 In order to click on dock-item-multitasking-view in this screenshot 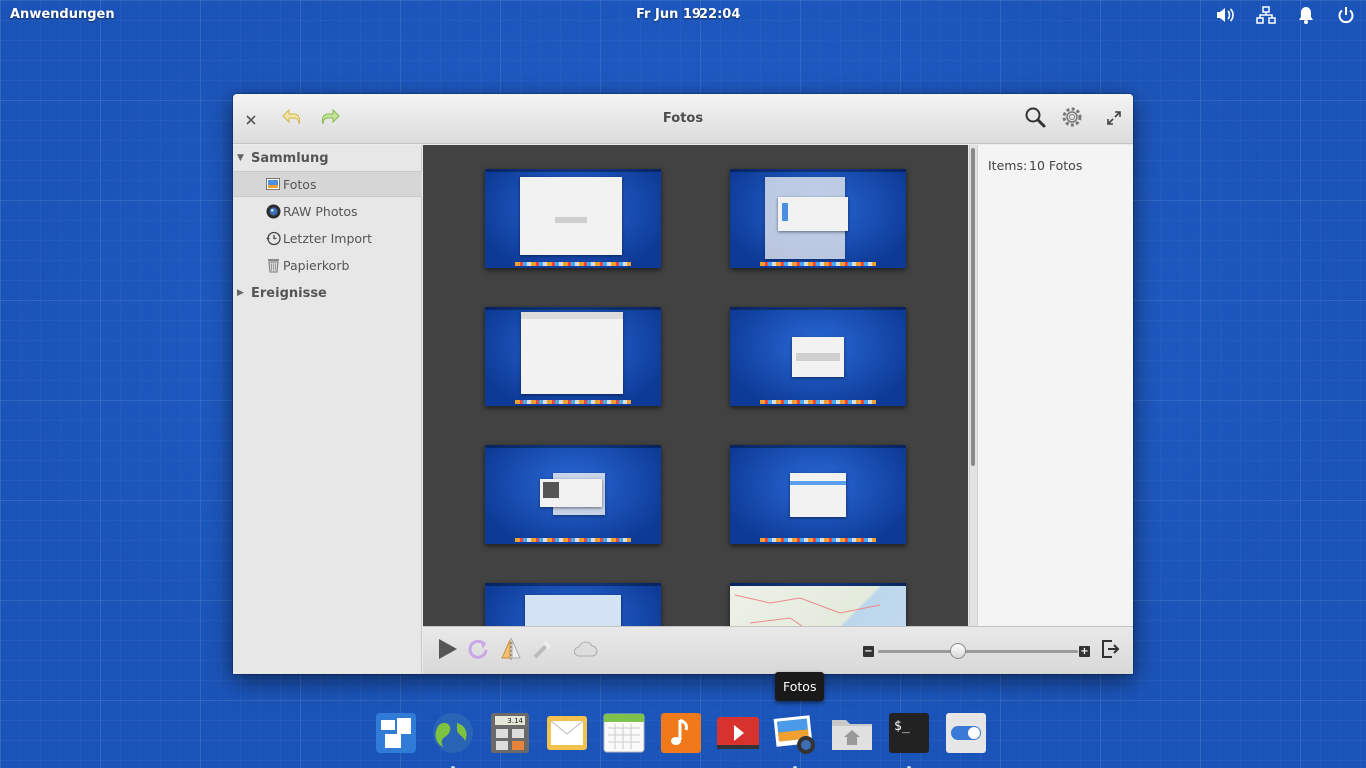, I will do `click(396, 735)`.